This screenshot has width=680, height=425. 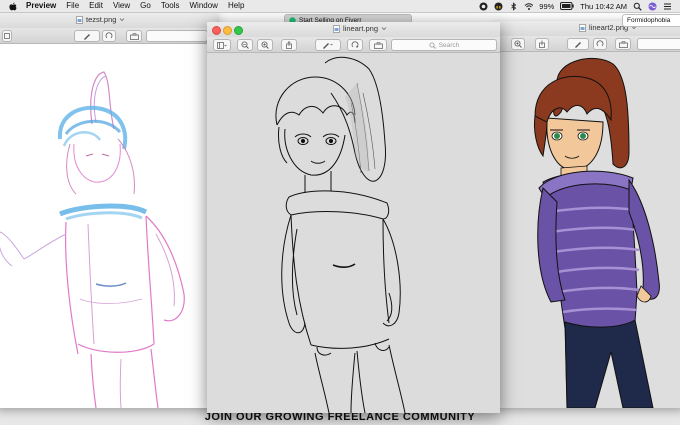 What do you see at coordinates (637, 6) in the screenshot?
I see `spotlight-icon` at bounding box center [637, 6].